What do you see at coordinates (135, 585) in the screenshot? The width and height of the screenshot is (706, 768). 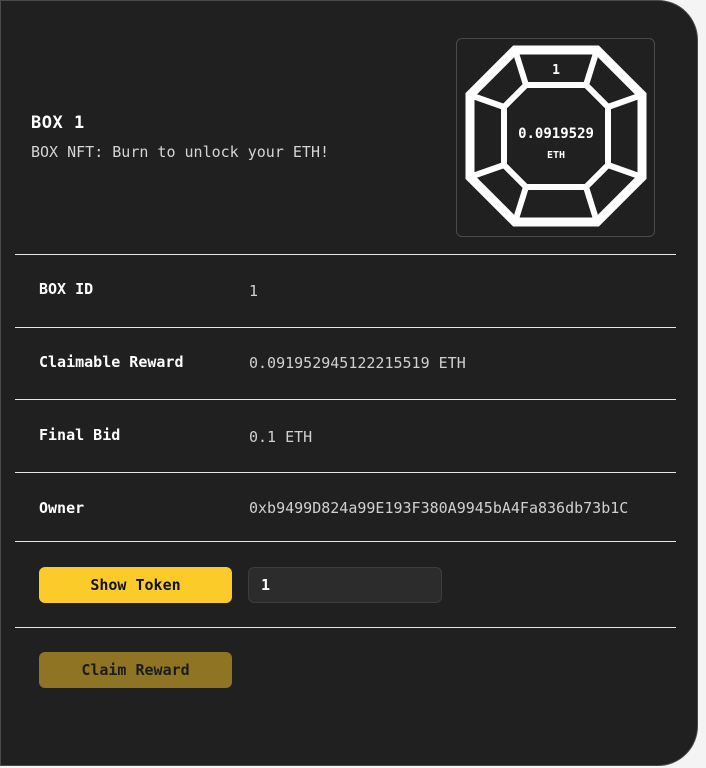 I see `show-token-button: Show Token` at bounding box center [135, 585].